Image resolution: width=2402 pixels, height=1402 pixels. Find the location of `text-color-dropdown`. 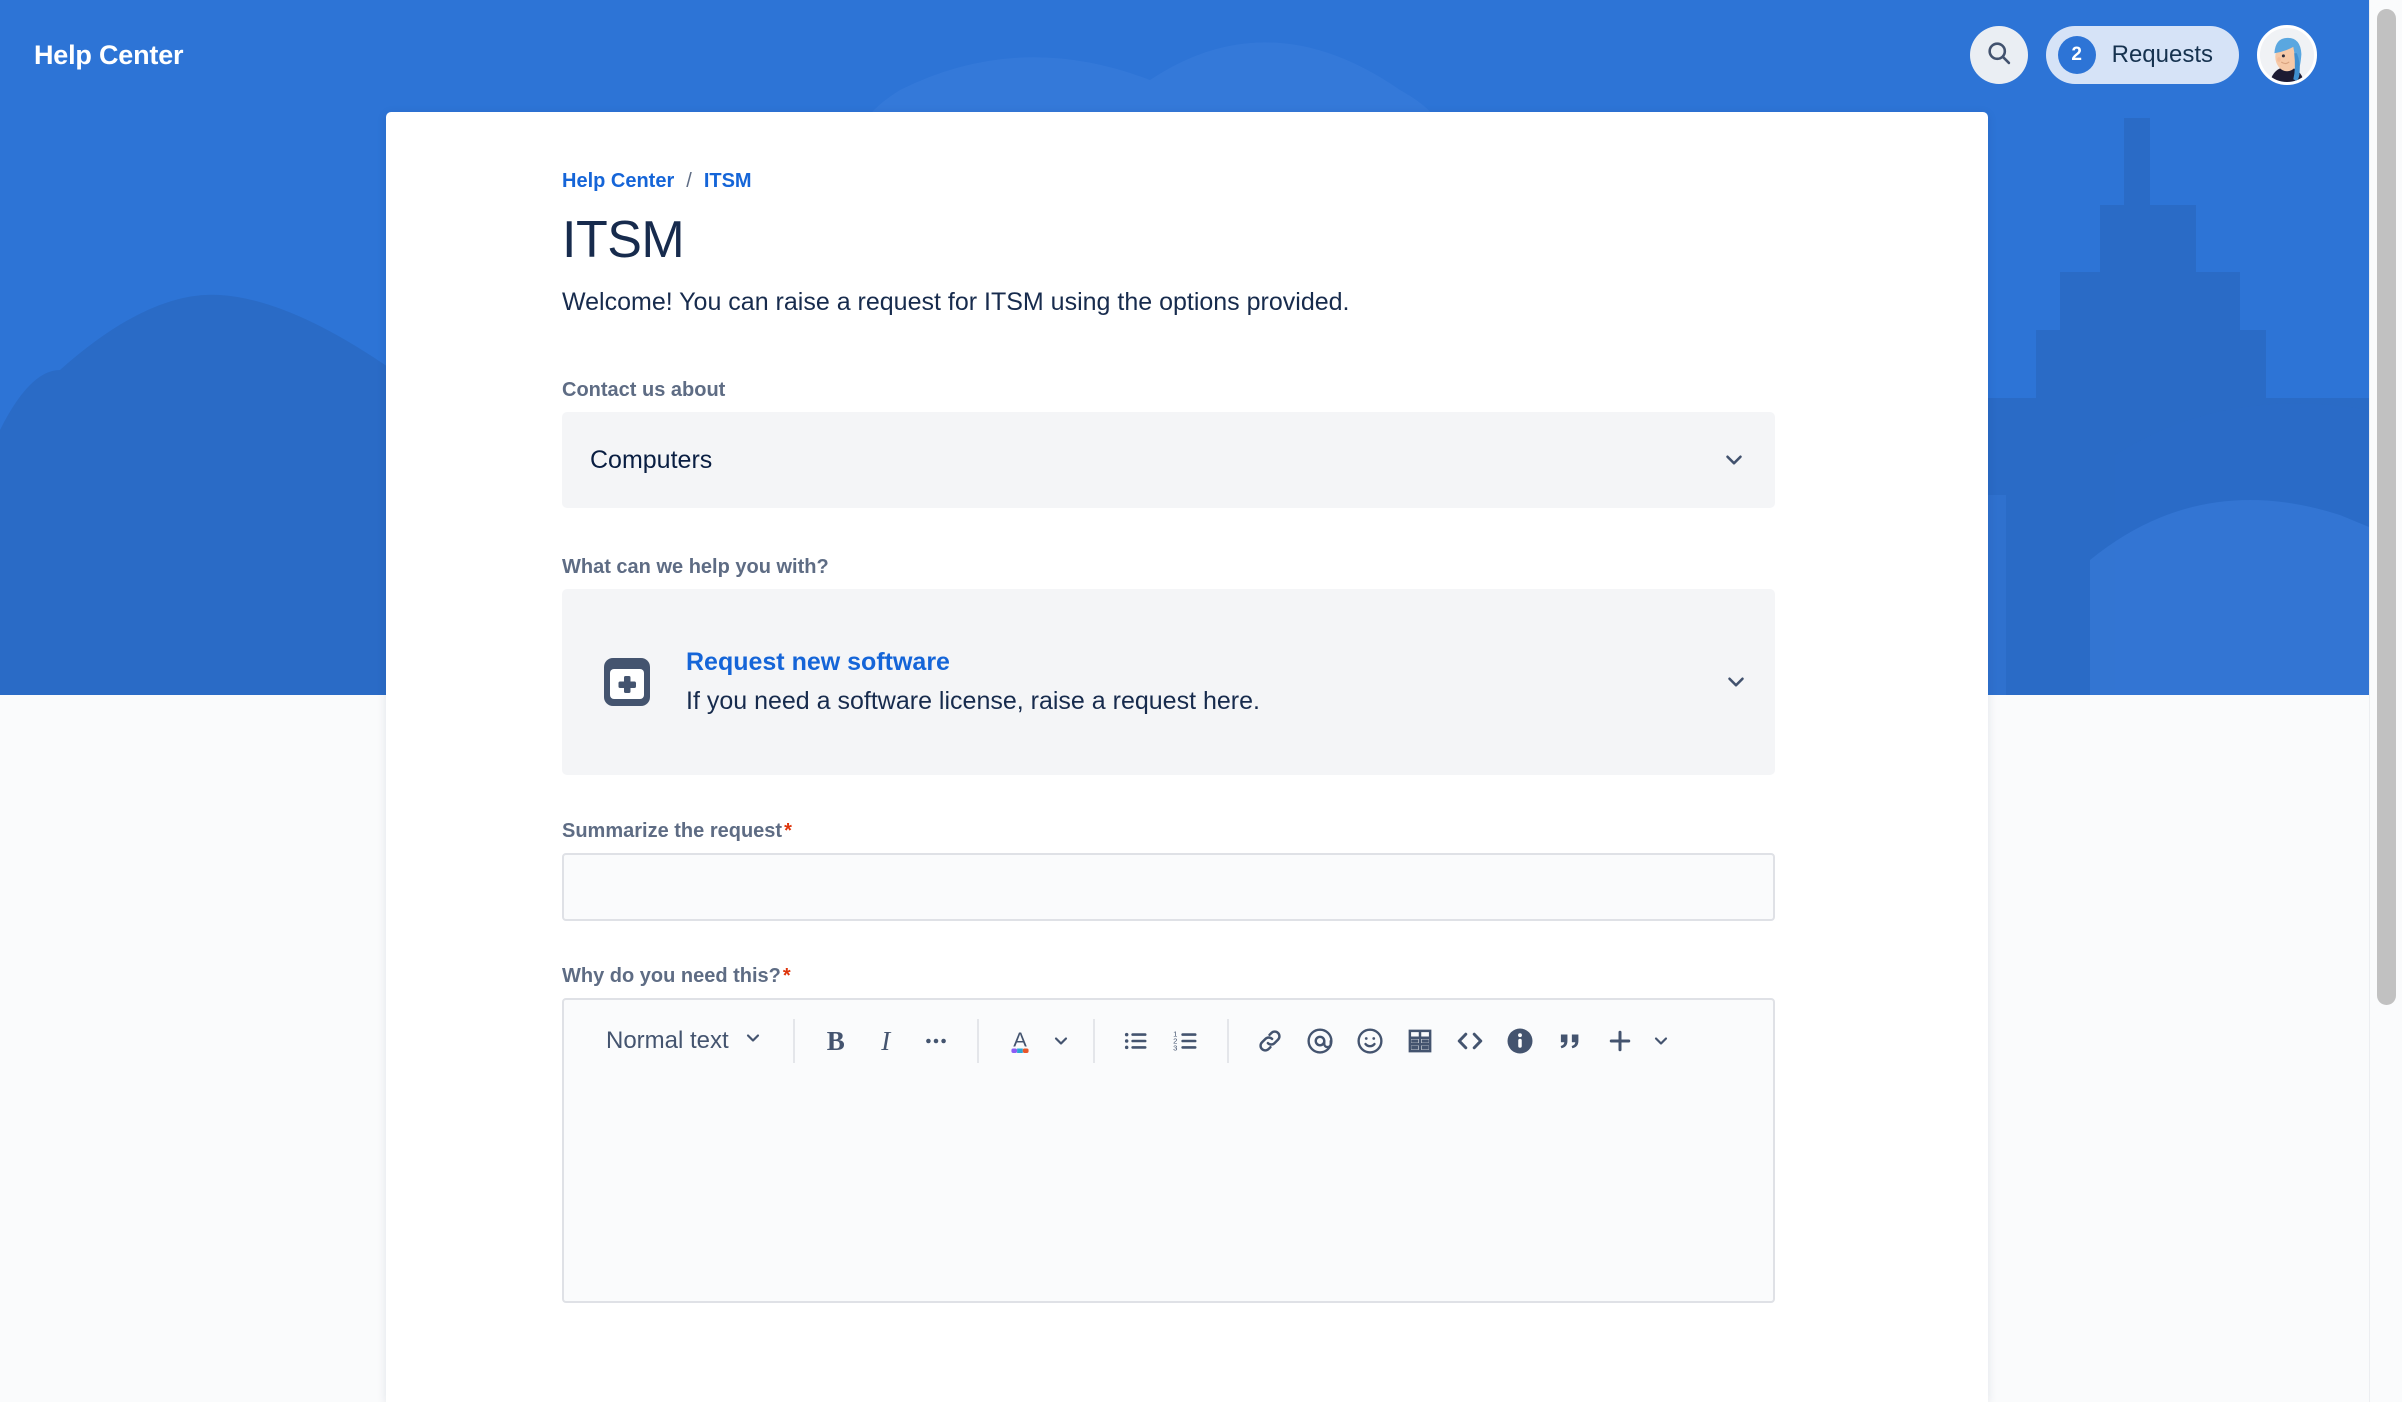

text-color-dropdown is located at coordinates (1061, 1041).